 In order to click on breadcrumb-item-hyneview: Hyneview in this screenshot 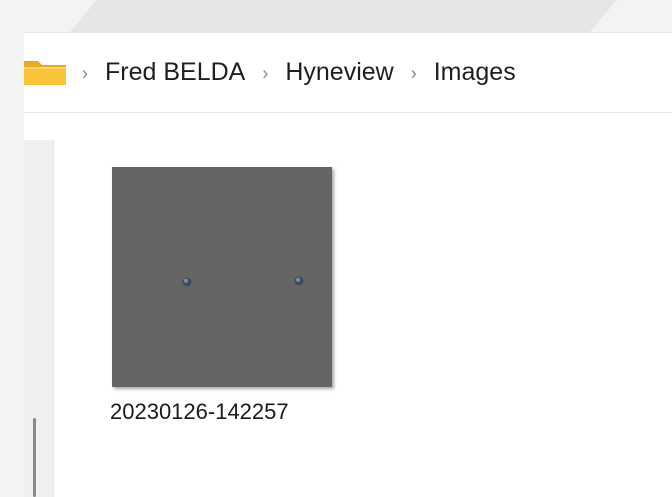, I will do `click(339, 72)`.